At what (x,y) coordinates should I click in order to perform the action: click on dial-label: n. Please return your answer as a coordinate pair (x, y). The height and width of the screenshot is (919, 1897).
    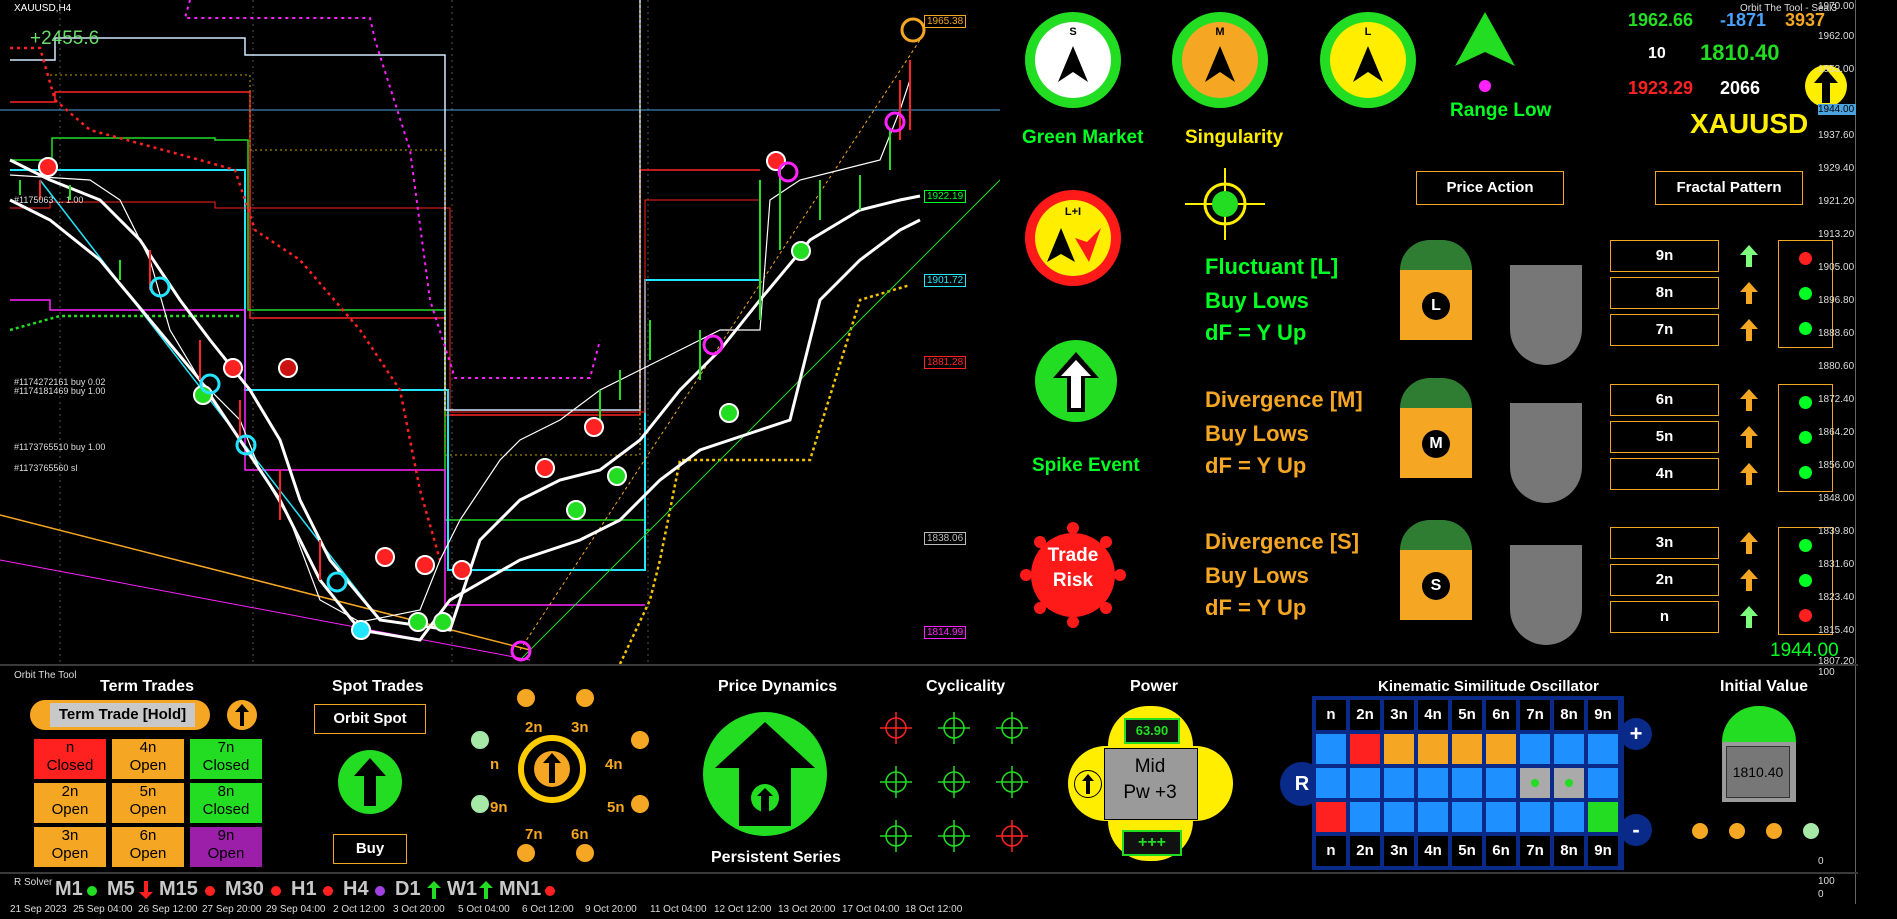
    Looking at the image, I should click on (495, 764).